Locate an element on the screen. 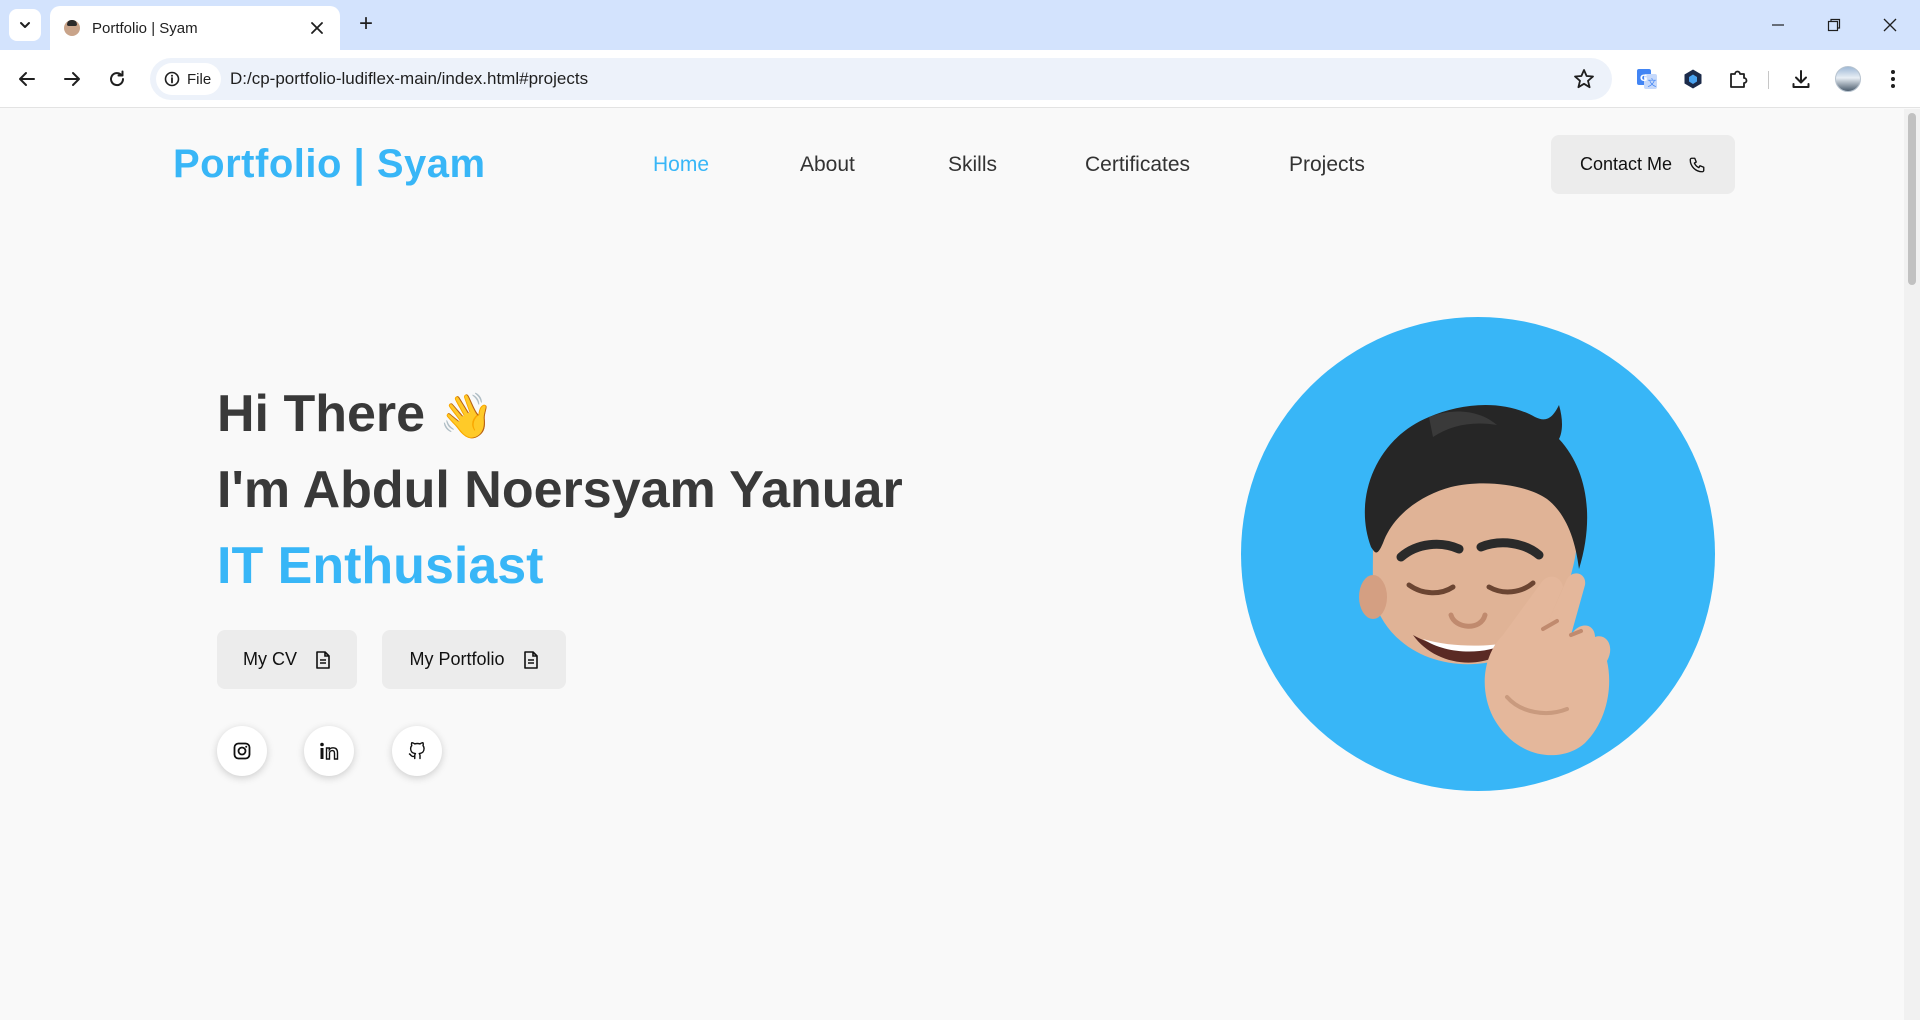 This screenshot has width=1920, height=1020. tab-close-button is located at coordinates (317, 28).